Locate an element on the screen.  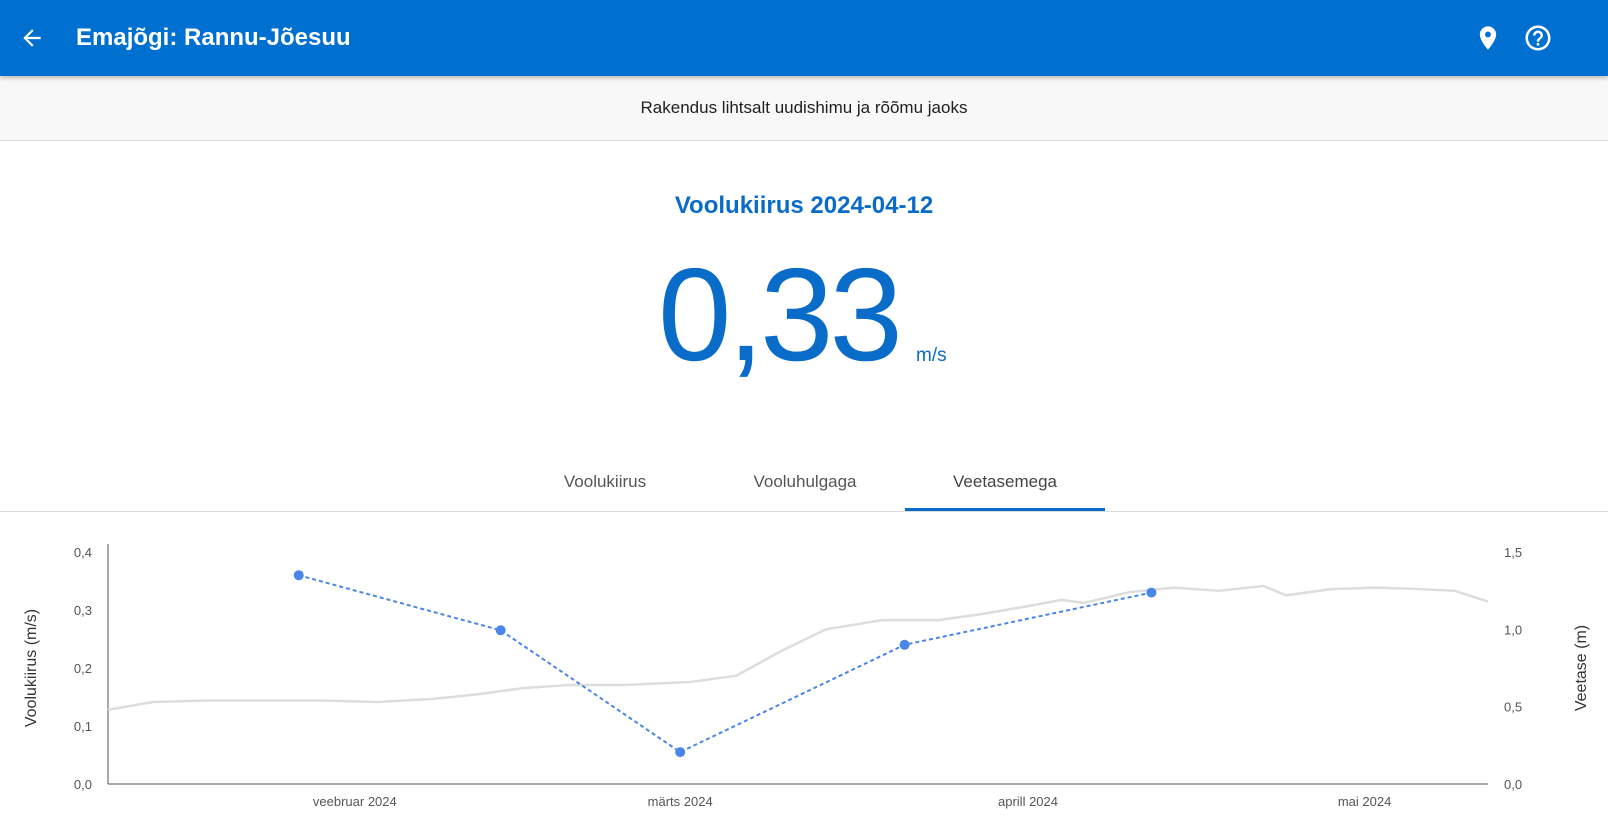
reading-title: Voolukiirus 2024-04-12 is located at coordinates (804, 205).